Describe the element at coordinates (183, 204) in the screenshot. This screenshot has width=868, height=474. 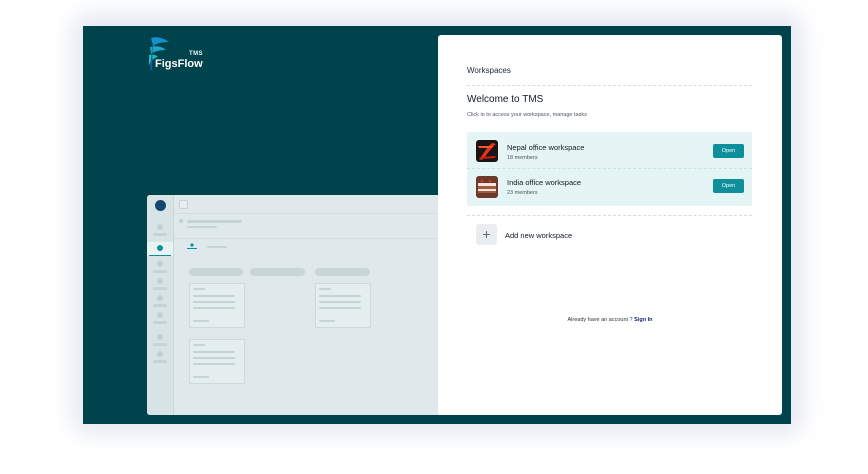
I see `preview-menu-icon` at that location.